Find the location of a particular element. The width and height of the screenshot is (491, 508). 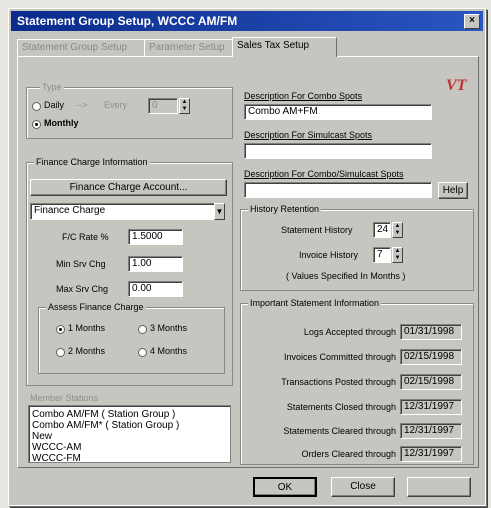

statements-cleared-label: Statements Cleared through is located at coordinates (339, 431).